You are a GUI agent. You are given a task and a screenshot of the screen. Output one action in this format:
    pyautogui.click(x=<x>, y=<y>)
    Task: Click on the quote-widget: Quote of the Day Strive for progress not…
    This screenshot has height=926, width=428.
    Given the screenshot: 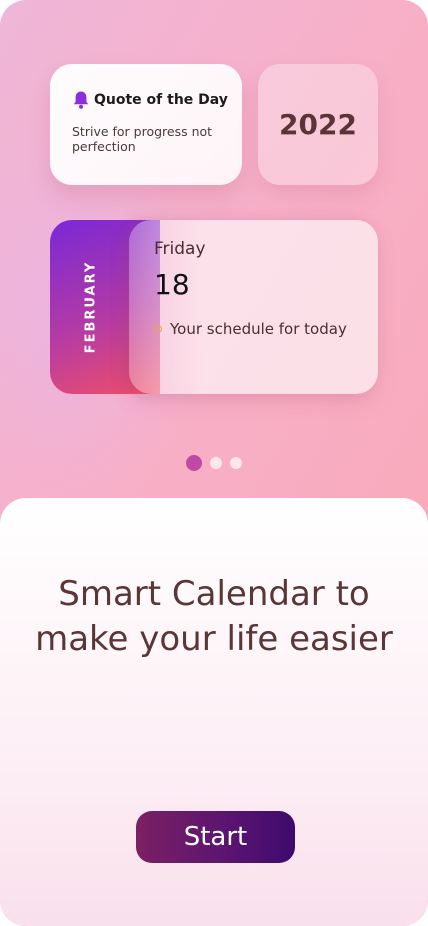 What is the action you would take?
    pyautogui.click(x=146, y=124)
    